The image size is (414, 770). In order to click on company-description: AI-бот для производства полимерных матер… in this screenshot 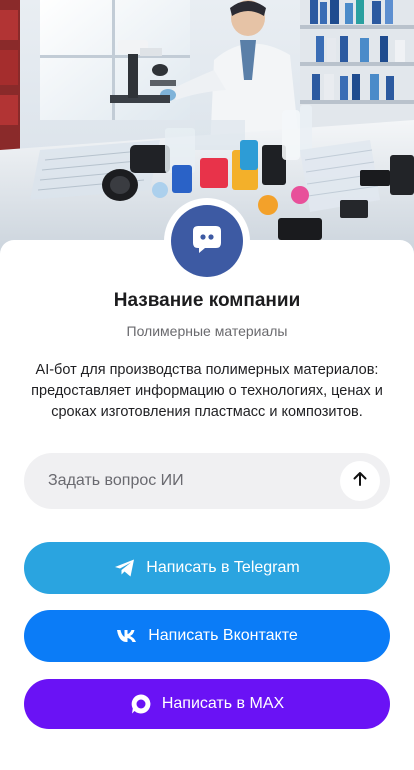, I will do `click(207, 391)`.